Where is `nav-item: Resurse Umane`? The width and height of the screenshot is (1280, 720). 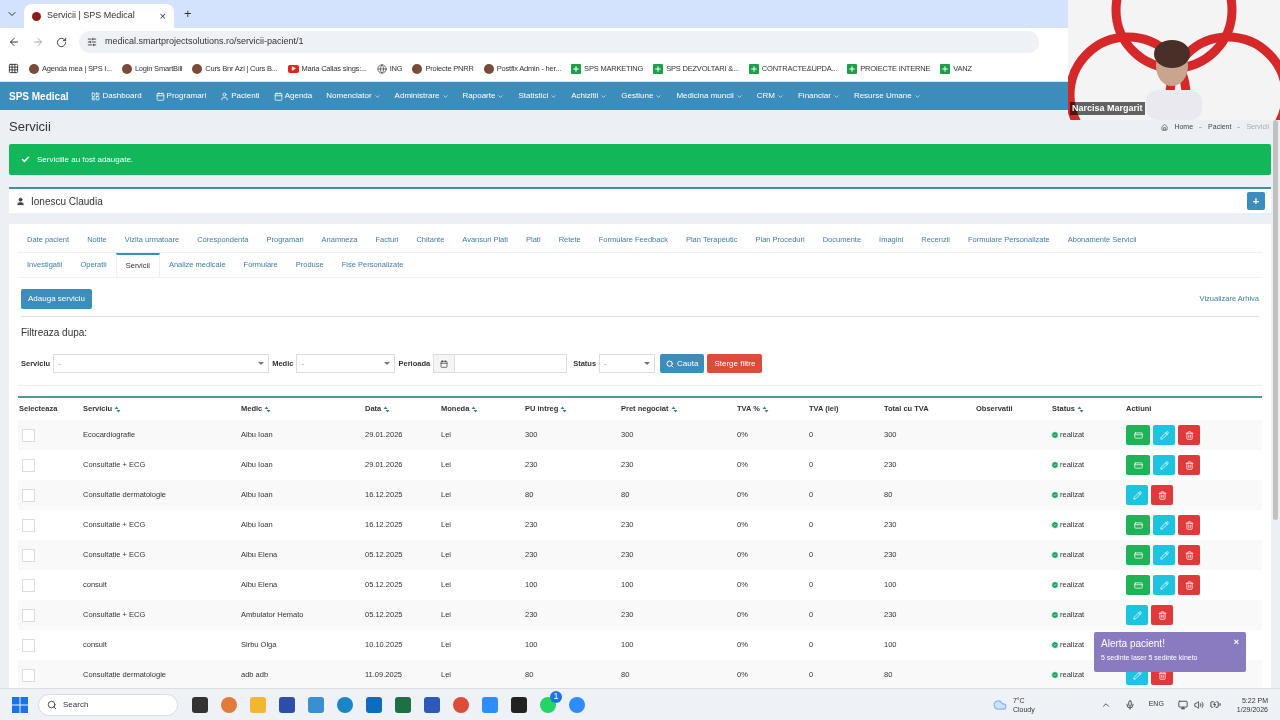
nav-item: Resurse Umane is located at coordinates (887, 96).